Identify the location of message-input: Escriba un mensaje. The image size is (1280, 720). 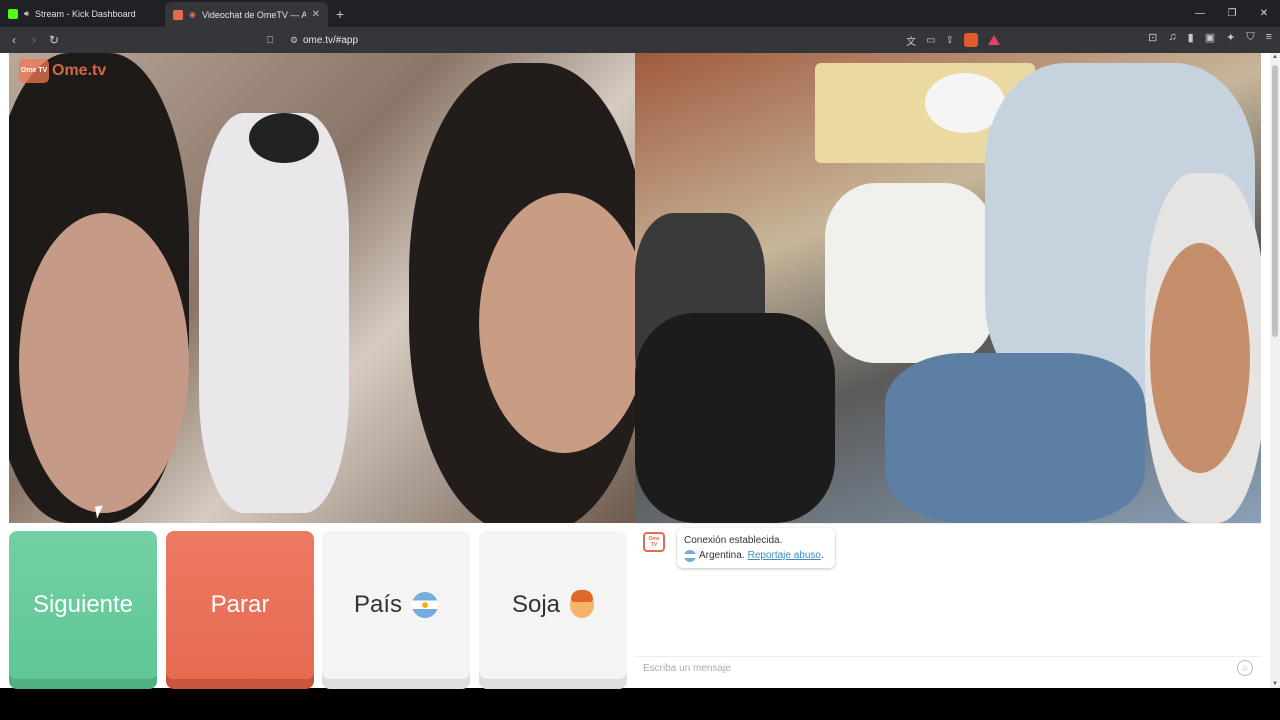
(948, 668).